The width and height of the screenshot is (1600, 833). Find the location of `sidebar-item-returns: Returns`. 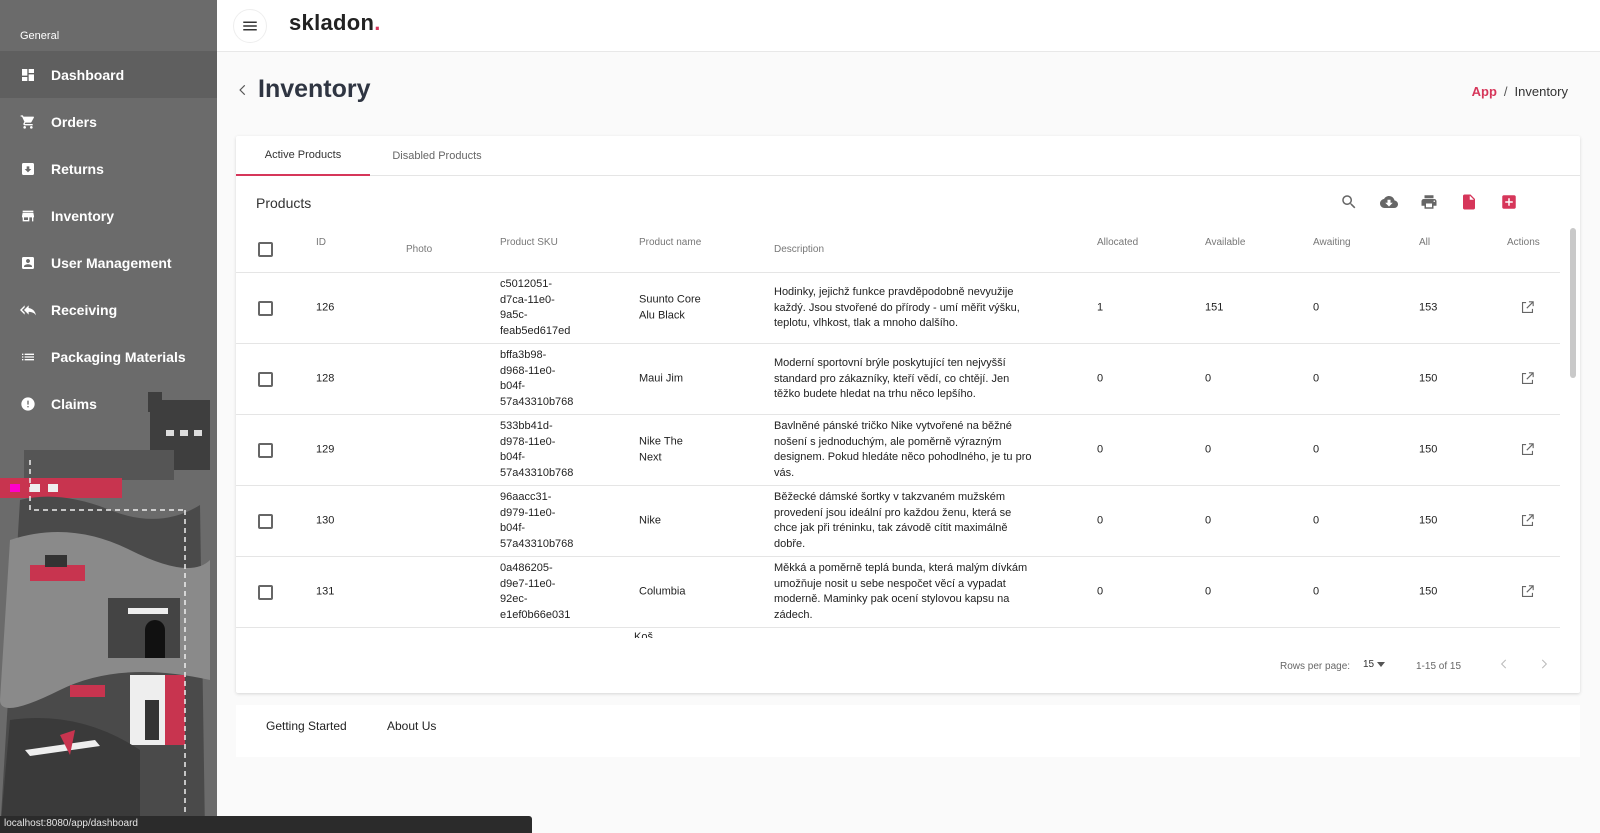

sidebar-item-returns: Returns is located at coordinates (108, 168).